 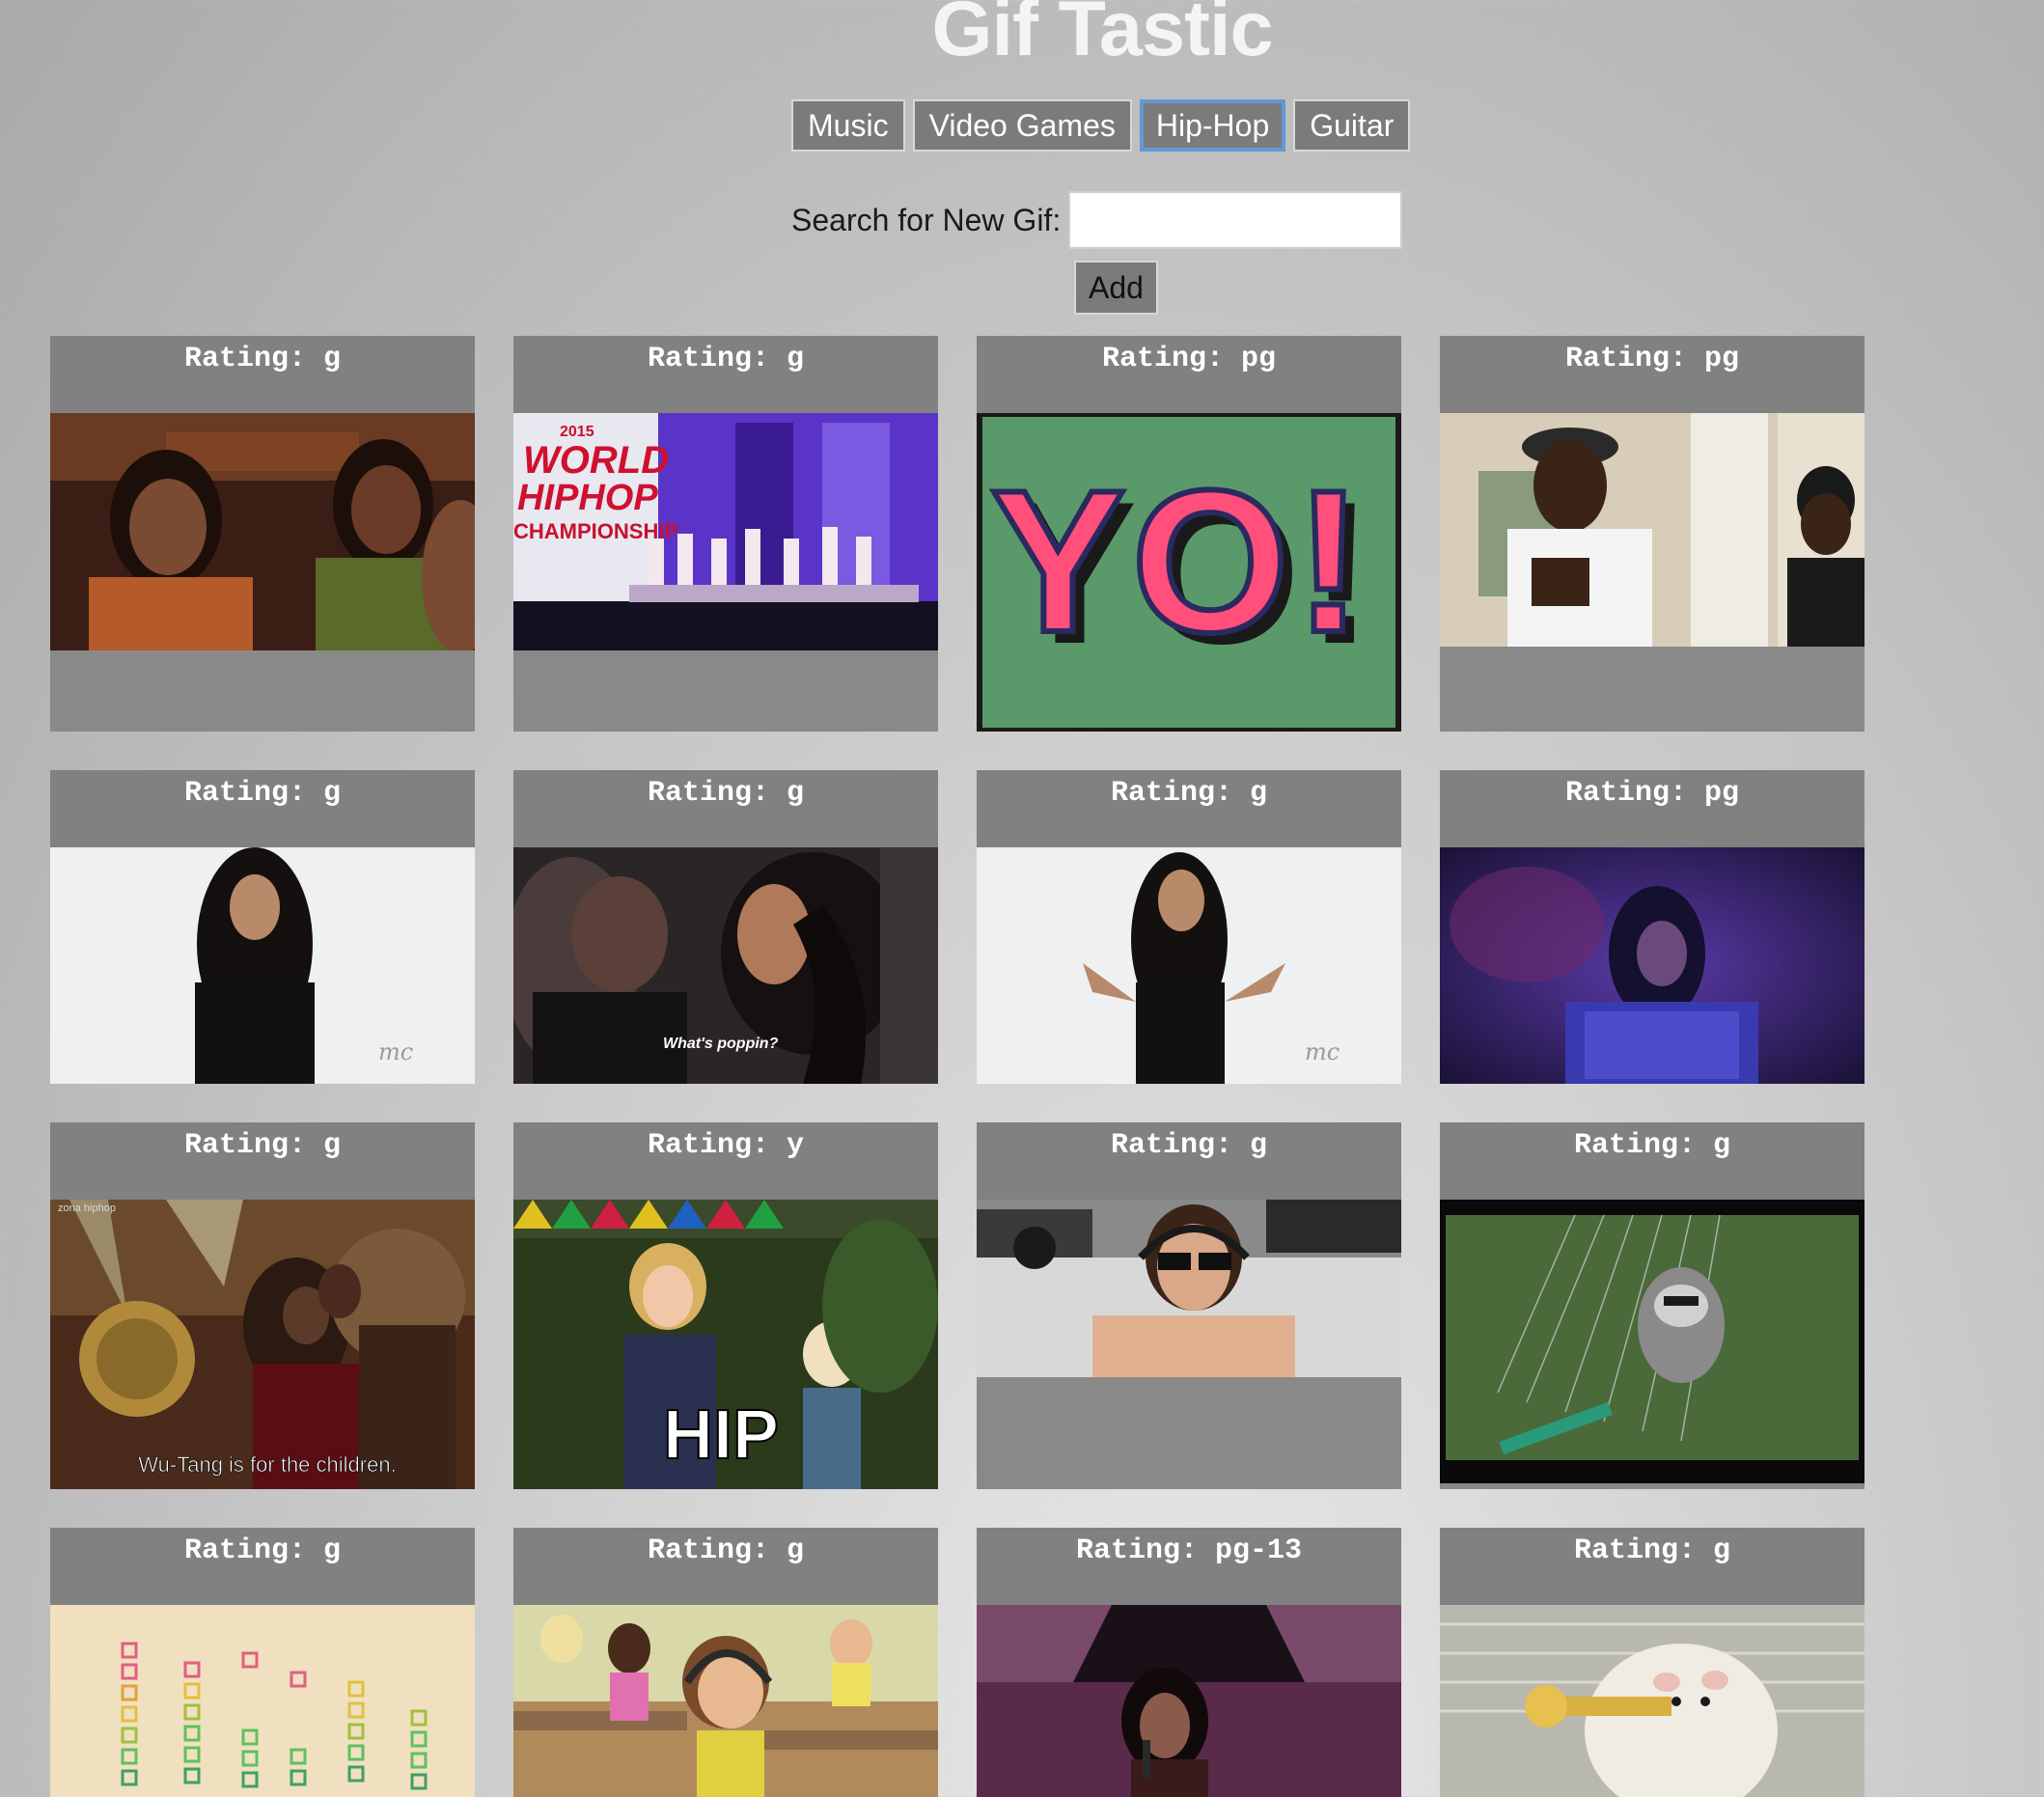 I want to click on gif-card: Rating: g What's poppin?, so click(x=726, y=927).